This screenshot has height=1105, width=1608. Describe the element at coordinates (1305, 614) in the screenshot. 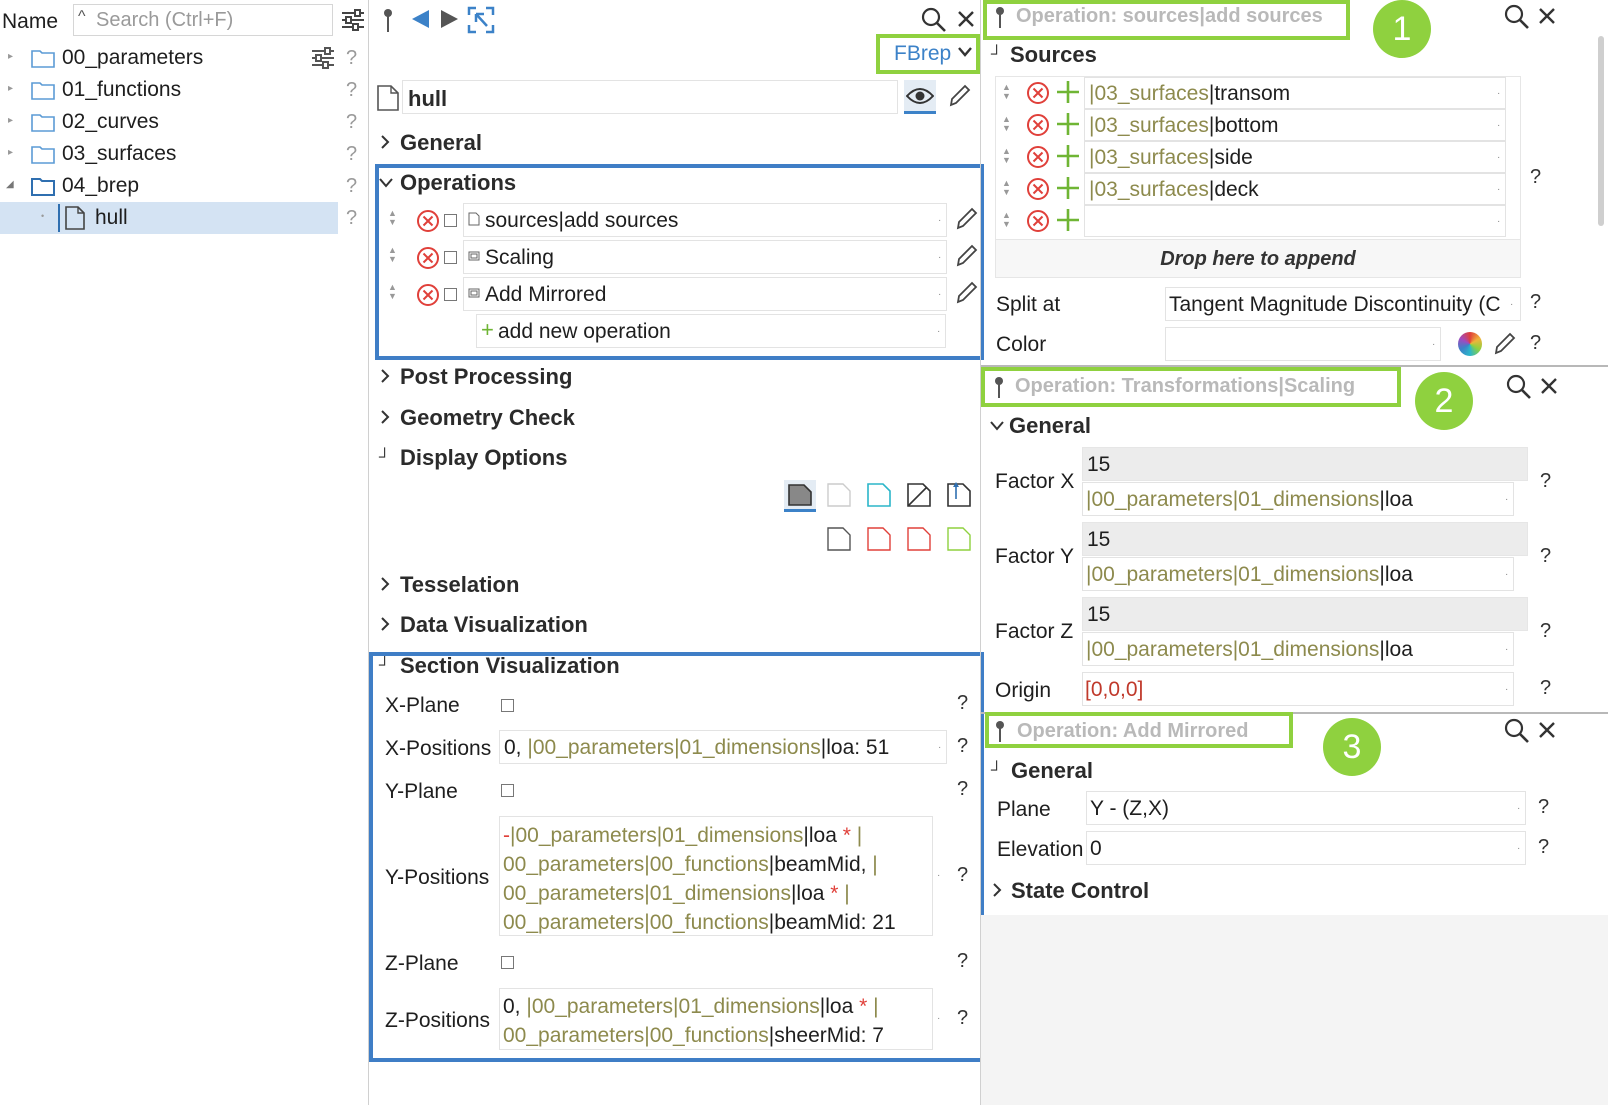

I see `factor-z-value: 15` at that location.